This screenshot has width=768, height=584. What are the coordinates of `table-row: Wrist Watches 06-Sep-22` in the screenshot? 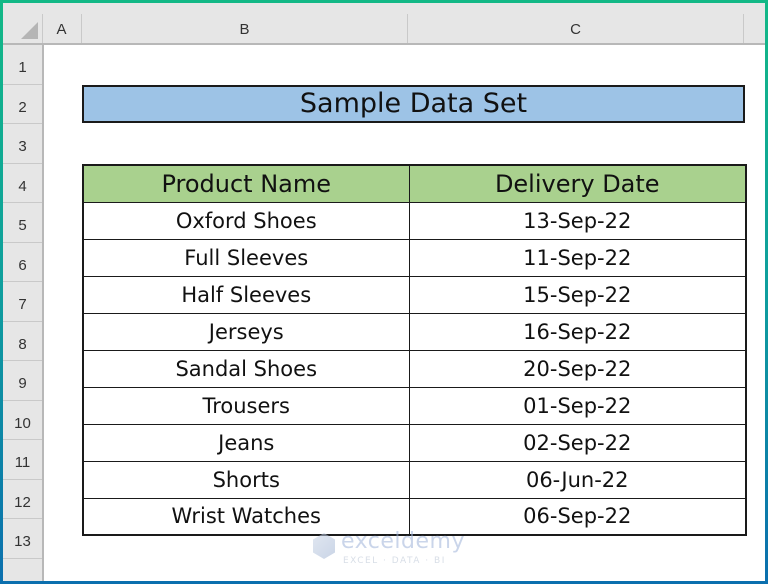 It's located at (414, 516).